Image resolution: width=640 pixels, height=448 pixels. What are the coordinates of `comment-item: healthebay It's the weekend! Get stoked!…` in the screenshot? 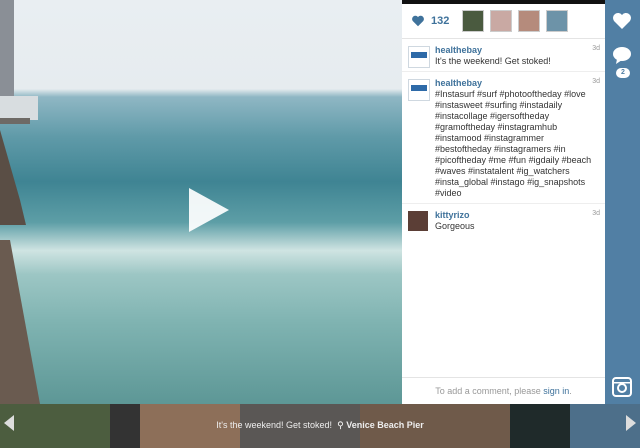 It's located at (503, 55).